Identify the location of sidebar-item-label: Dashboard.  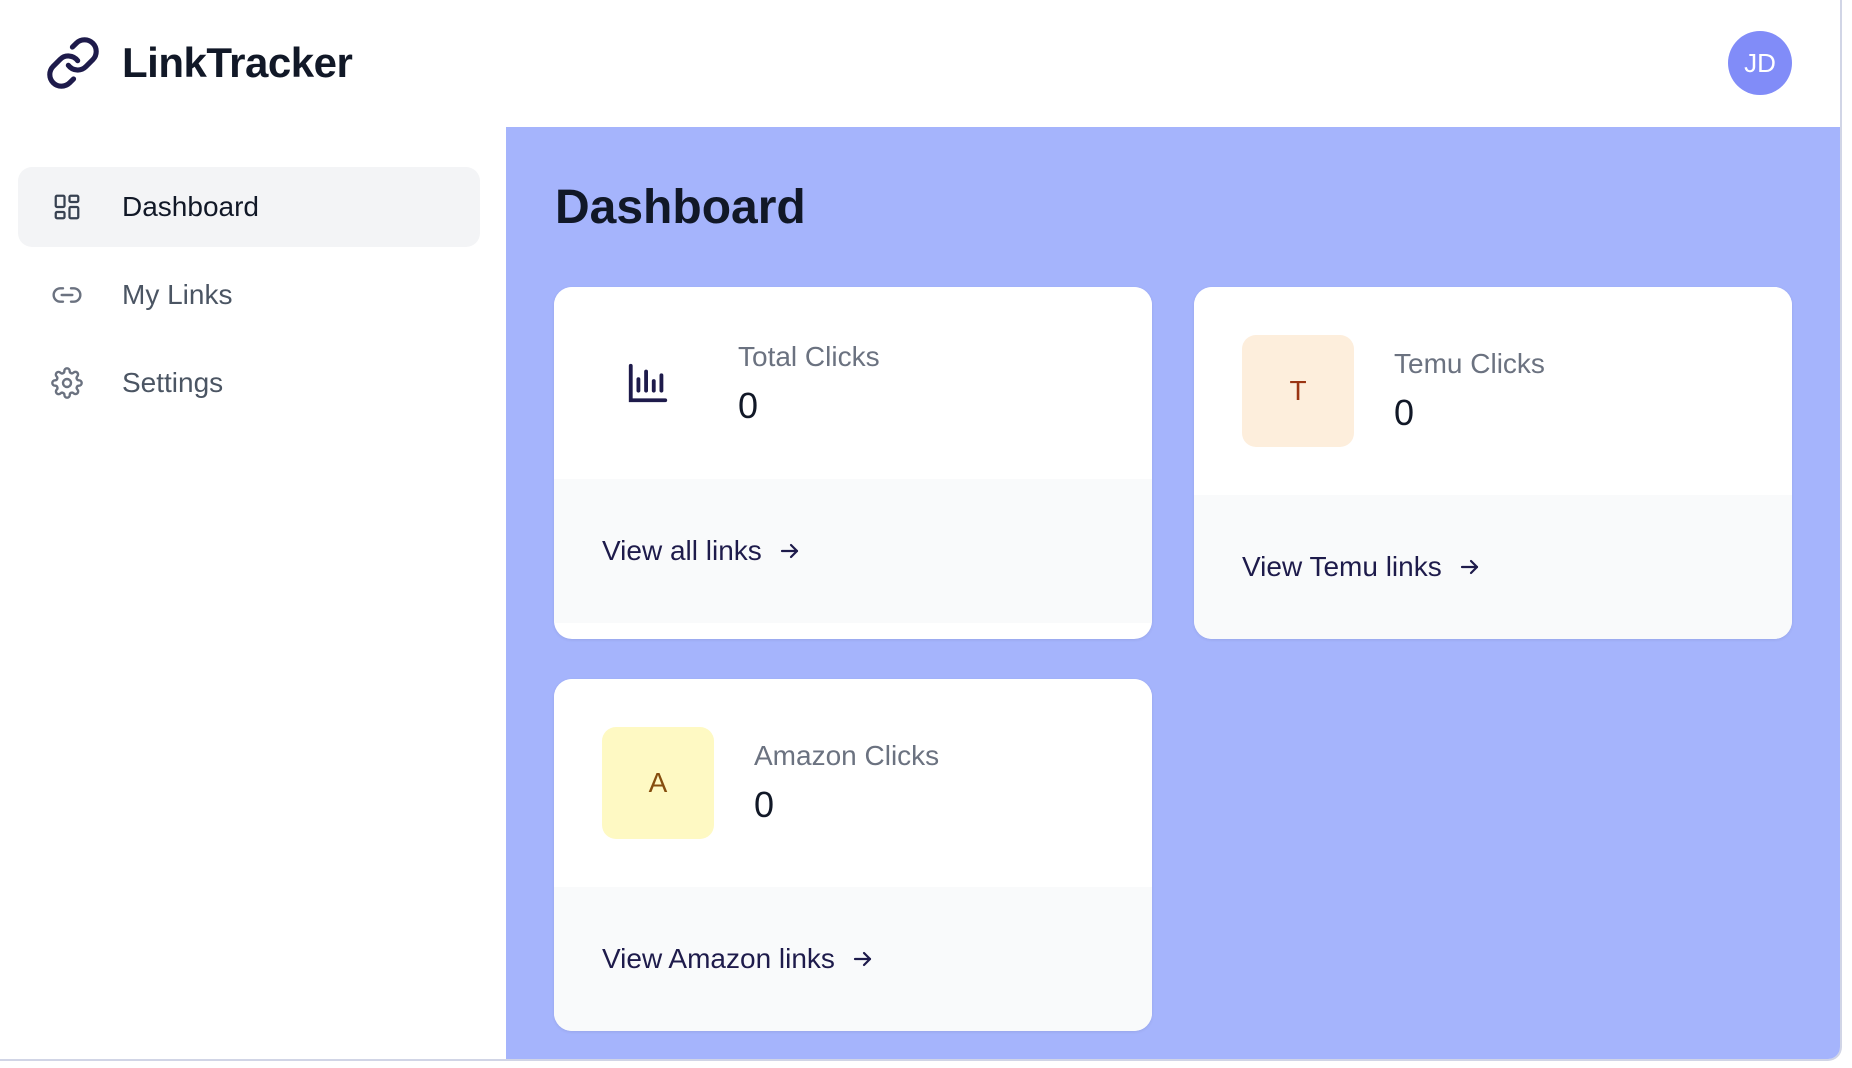
(190, 206).